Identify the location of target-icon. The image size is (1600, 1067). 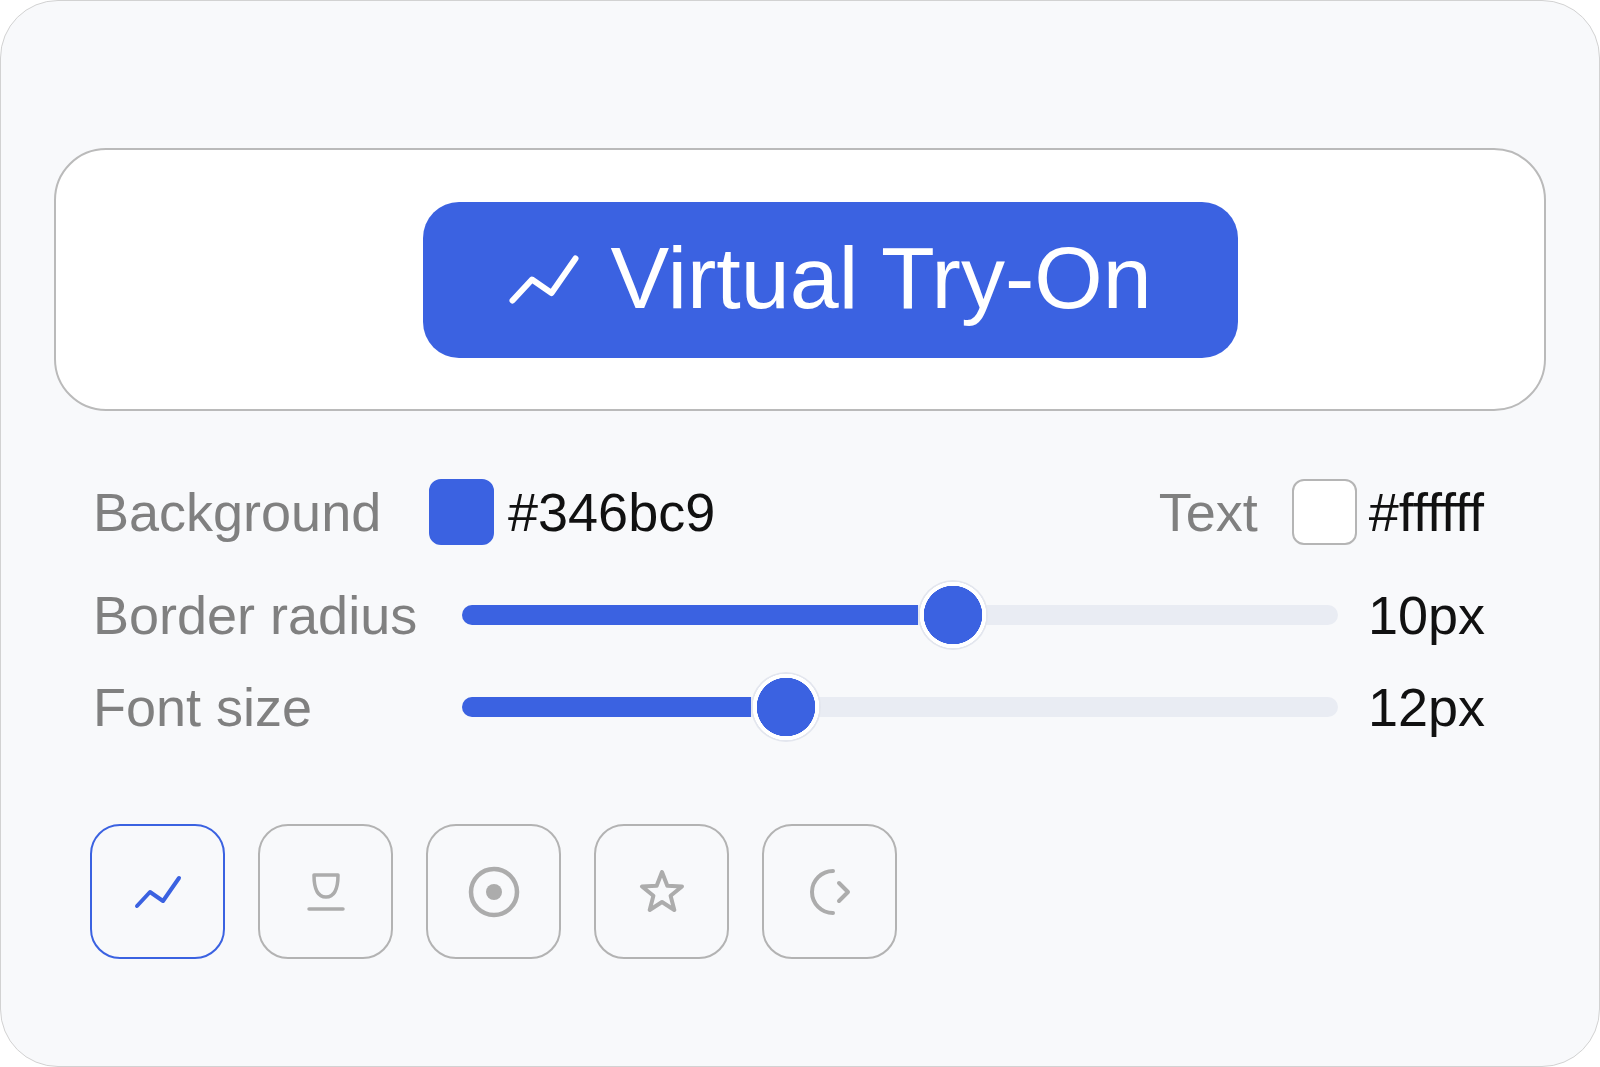
(493, 891).